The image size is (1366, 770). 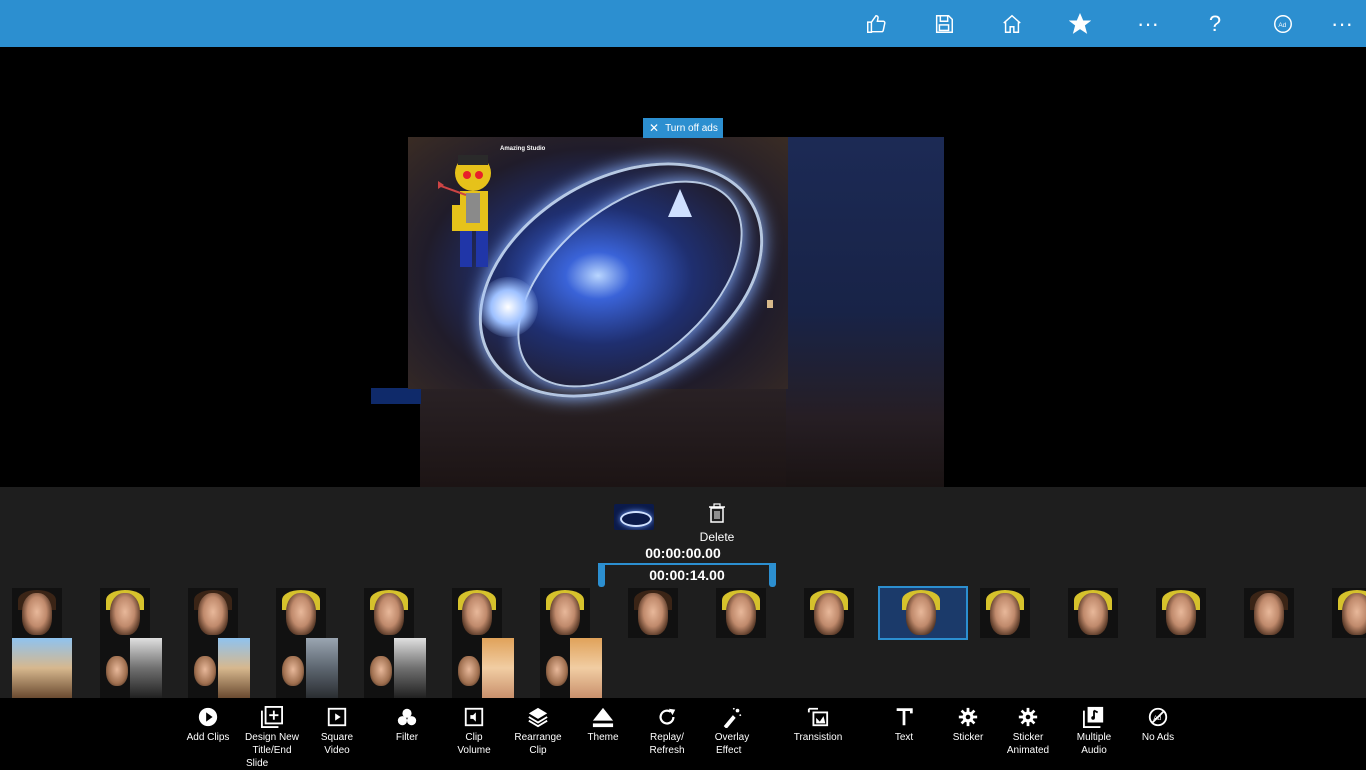 What do you see at coordinates (770, 304) in the screenshot?
I see `mini-sticker` at bounding box center [770, 304].